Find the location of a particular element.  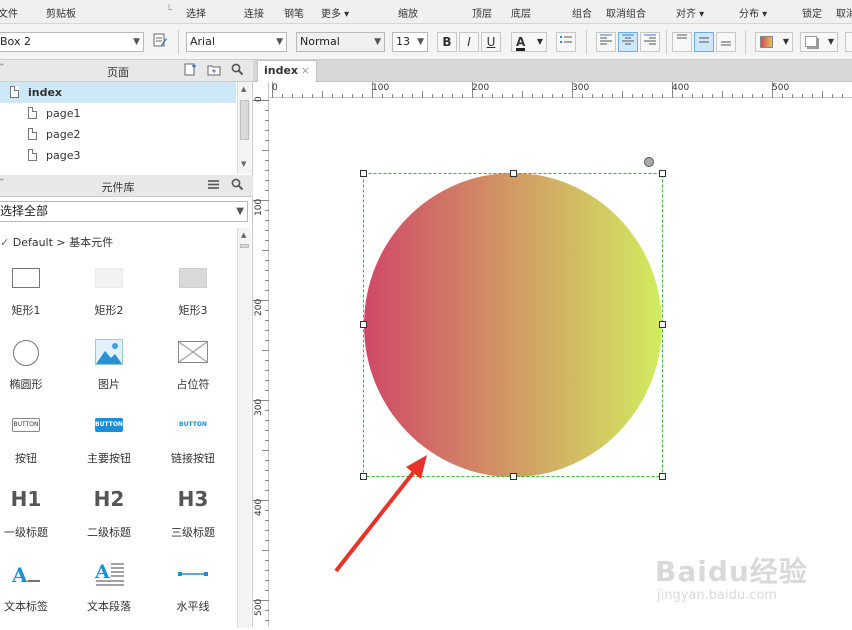

menu-unlock: 取消 is located at coordinates (844, 12).